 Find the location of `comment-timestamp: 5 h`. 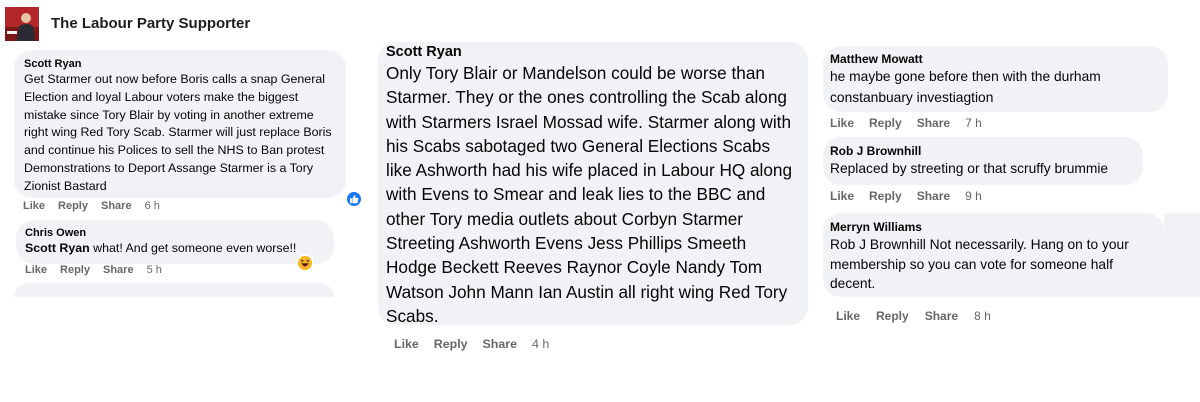

comment-timestamp: 5 h is located at coordinates (154, 270).